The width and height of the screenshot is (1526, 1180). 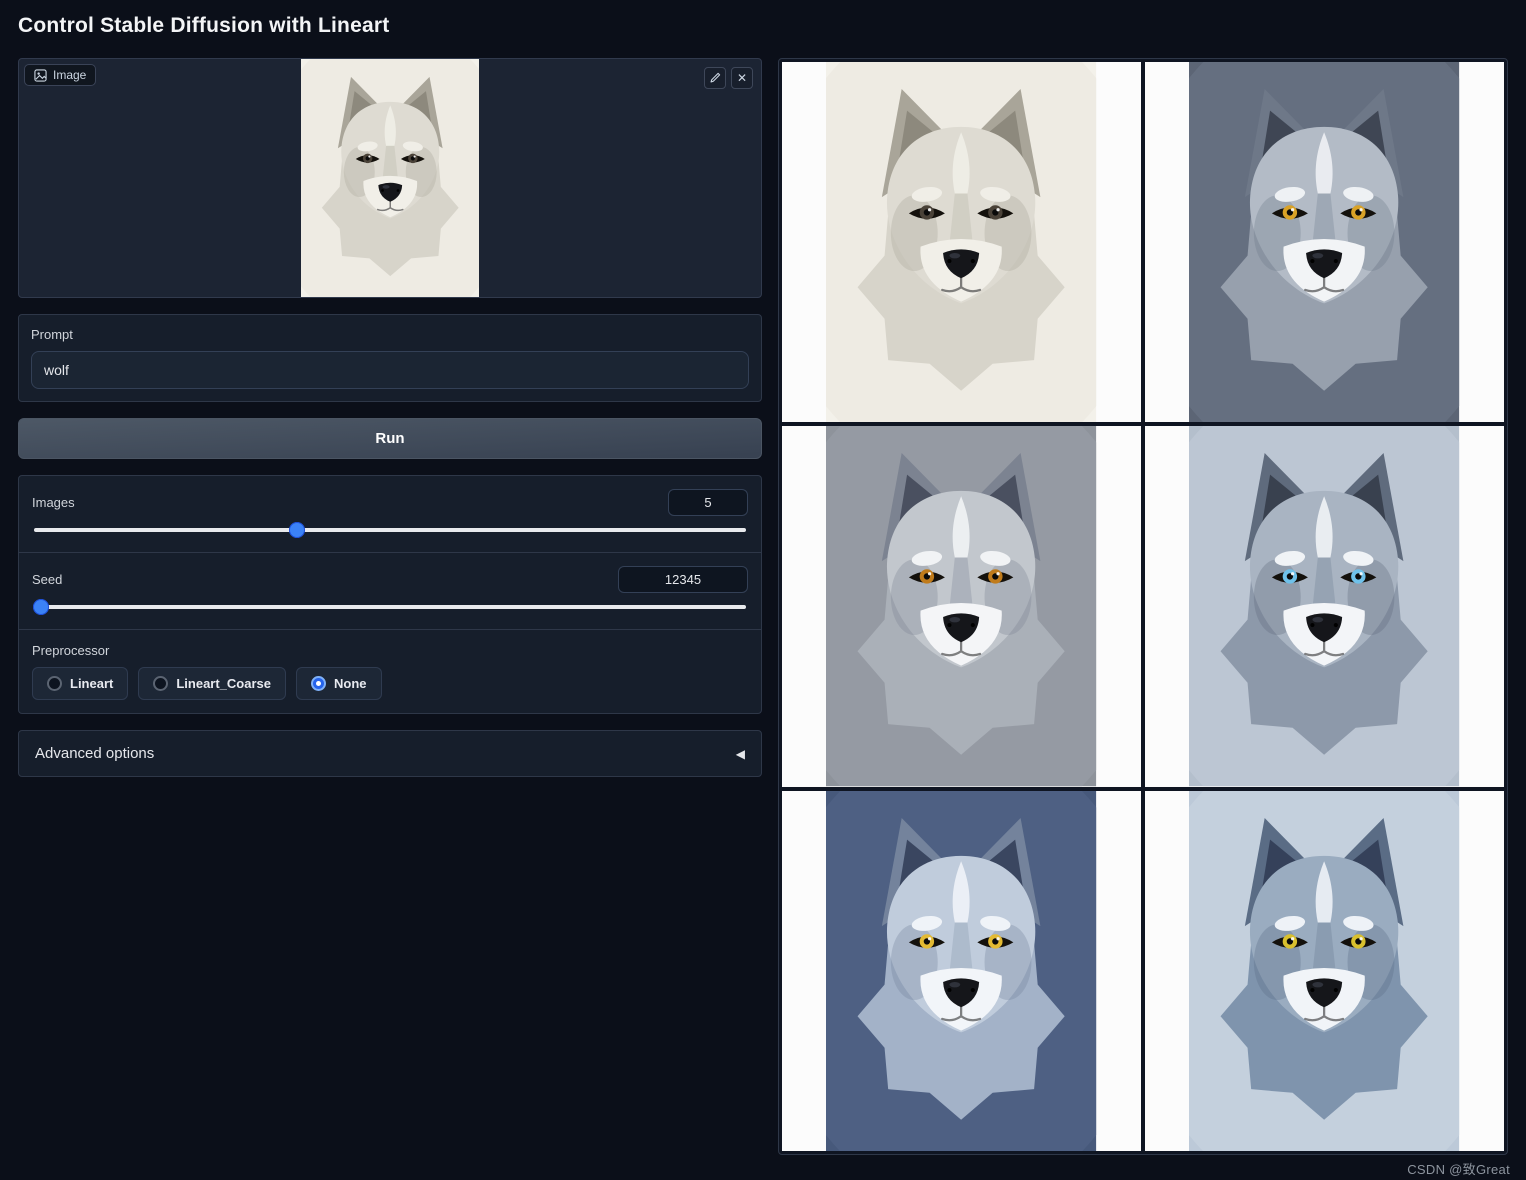 What do you see at coordinates (47, 579) in the screenshot?
I see `seed-label: Seed` at bounding box center [47, 579].